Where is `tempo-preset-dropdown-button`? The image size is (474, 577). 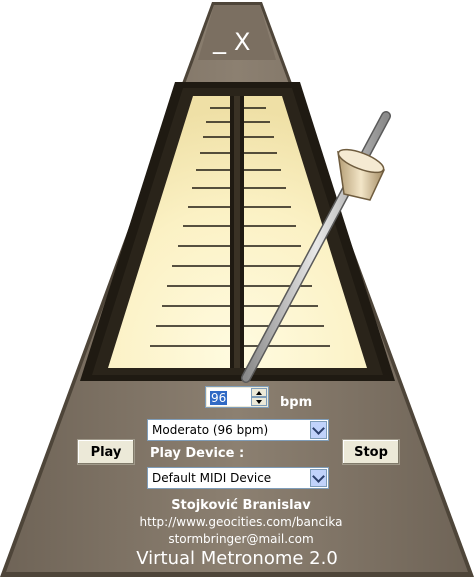
tempo-preset-dropdown-button is located at coordinates (318, 430).